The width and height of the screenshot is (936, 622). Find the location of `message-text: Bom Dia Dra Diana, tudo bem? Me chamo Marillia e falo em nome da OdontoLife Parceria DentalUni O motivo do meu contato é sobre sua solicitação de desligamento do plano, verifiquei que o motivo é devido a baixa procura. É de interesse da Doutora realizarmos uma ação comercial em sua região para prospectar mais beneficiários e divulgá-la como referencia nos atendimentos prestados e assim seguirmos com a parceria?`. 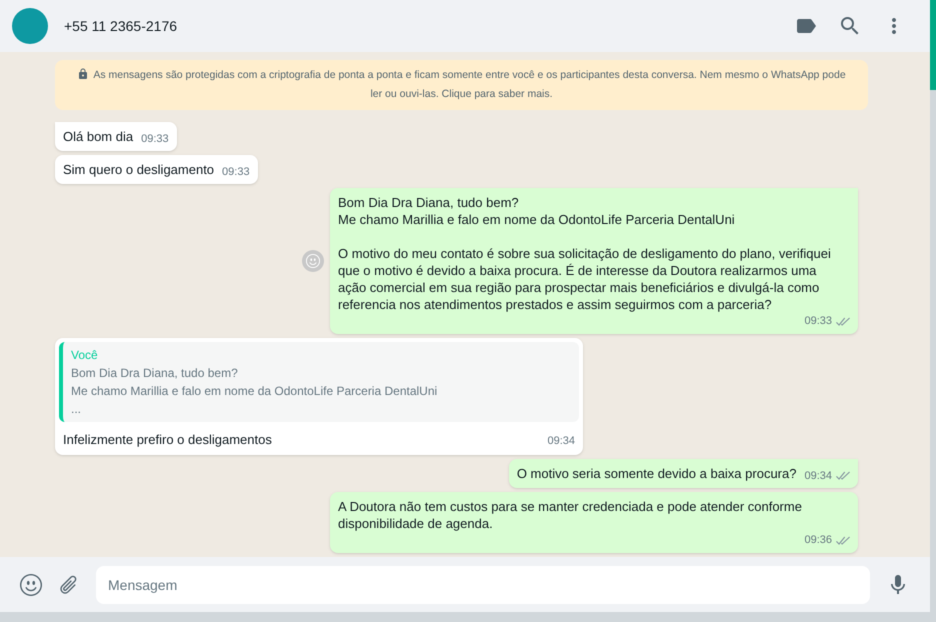

message-text: Bom Dia Dra Diana, tudo bem? Me chamo Marillia e falo em nome da OdontoLife Parceria DentalUni O motivo do meu contato é sobre sua solicitação de desligamento do plano, verifiquei que o motivo é devido a baixa procura. É de interesse da Doutora realizarmos uma ação comercial em sua região para prospectar mais beneficiários e divulgá-la como referencia nos atendimentos prestados e assim seguirmos com a parceria? is located at coordinates (585, 253).